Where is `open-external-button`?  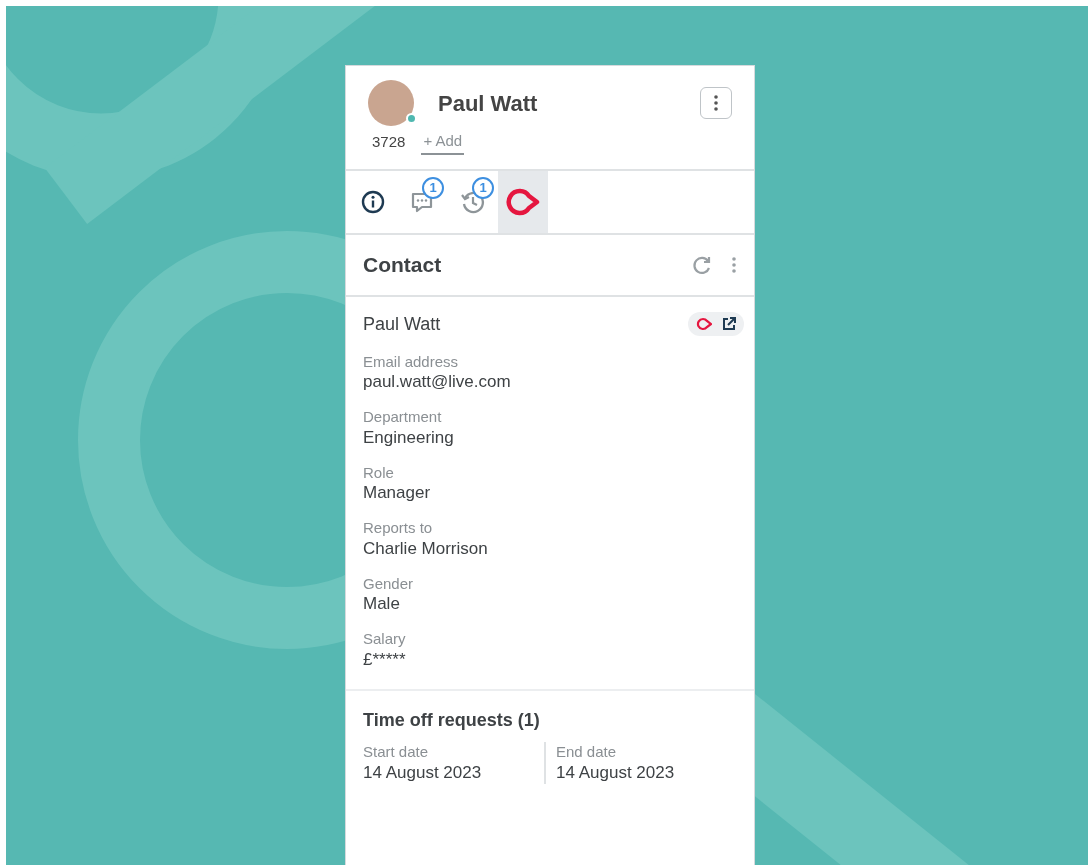
open-external-button is located at coordinates (716, 324).